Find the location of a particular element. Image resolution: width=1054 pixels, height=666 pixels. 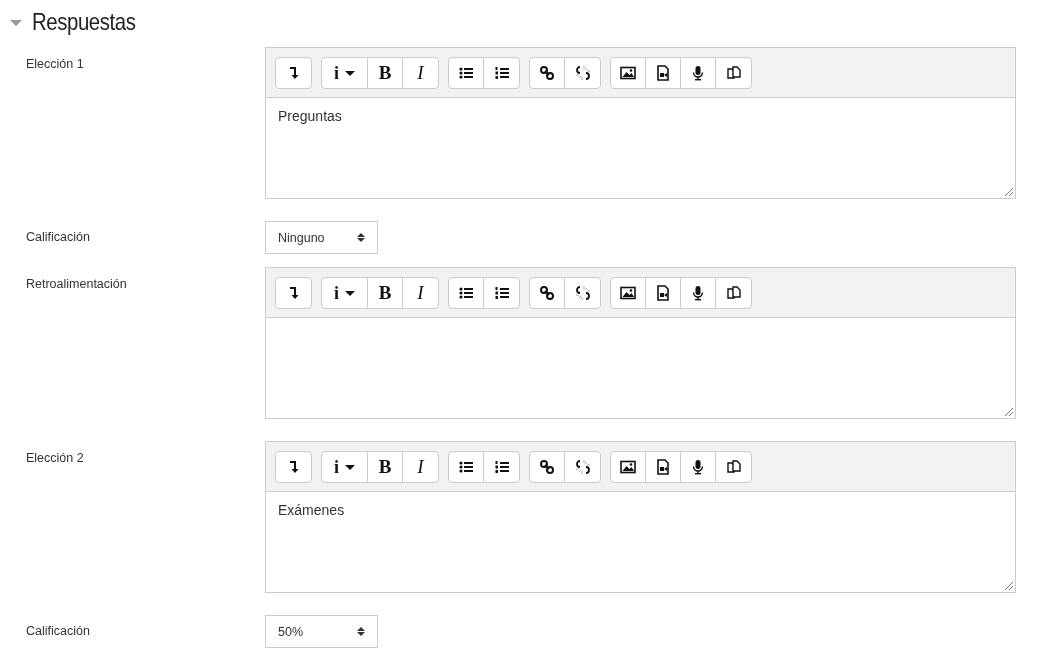

field-label: Elección 1 is located at coordinates (55, 64).